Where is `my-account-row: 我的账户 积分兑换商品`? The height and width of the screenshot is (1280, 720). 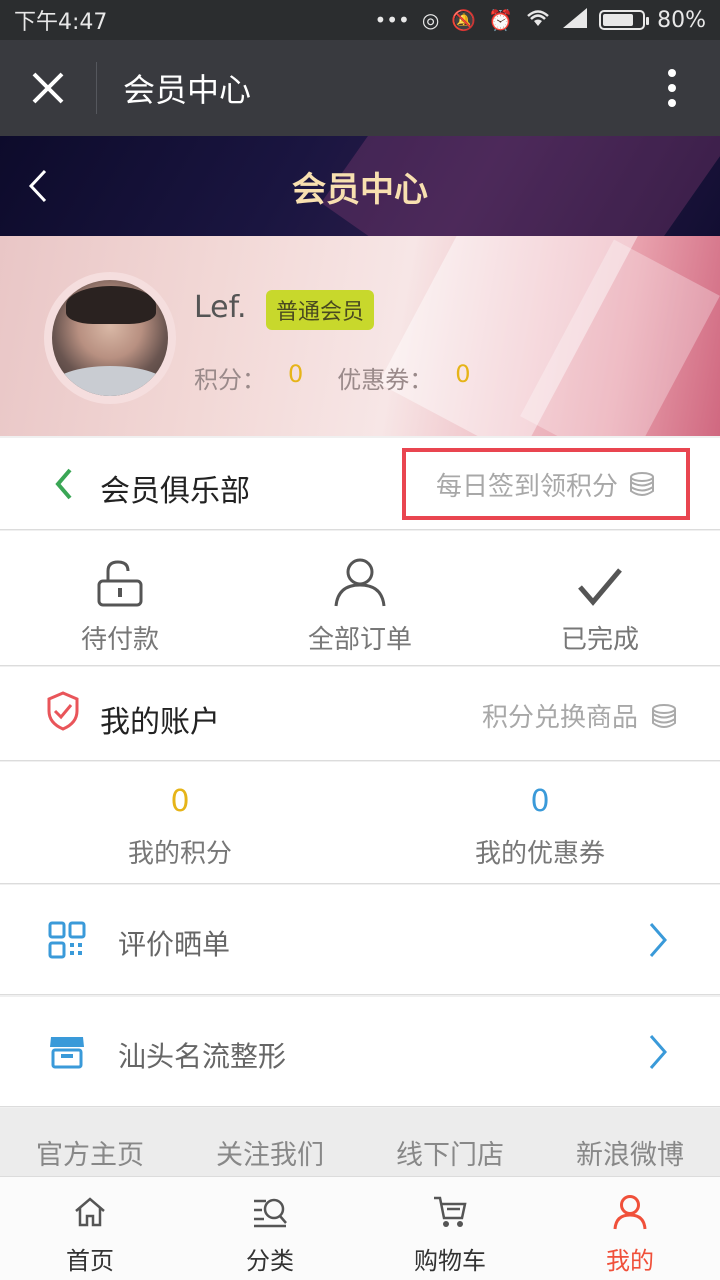
my-account-row: 我的账户 积分兑换商品 is located at coordinates (360, 714).